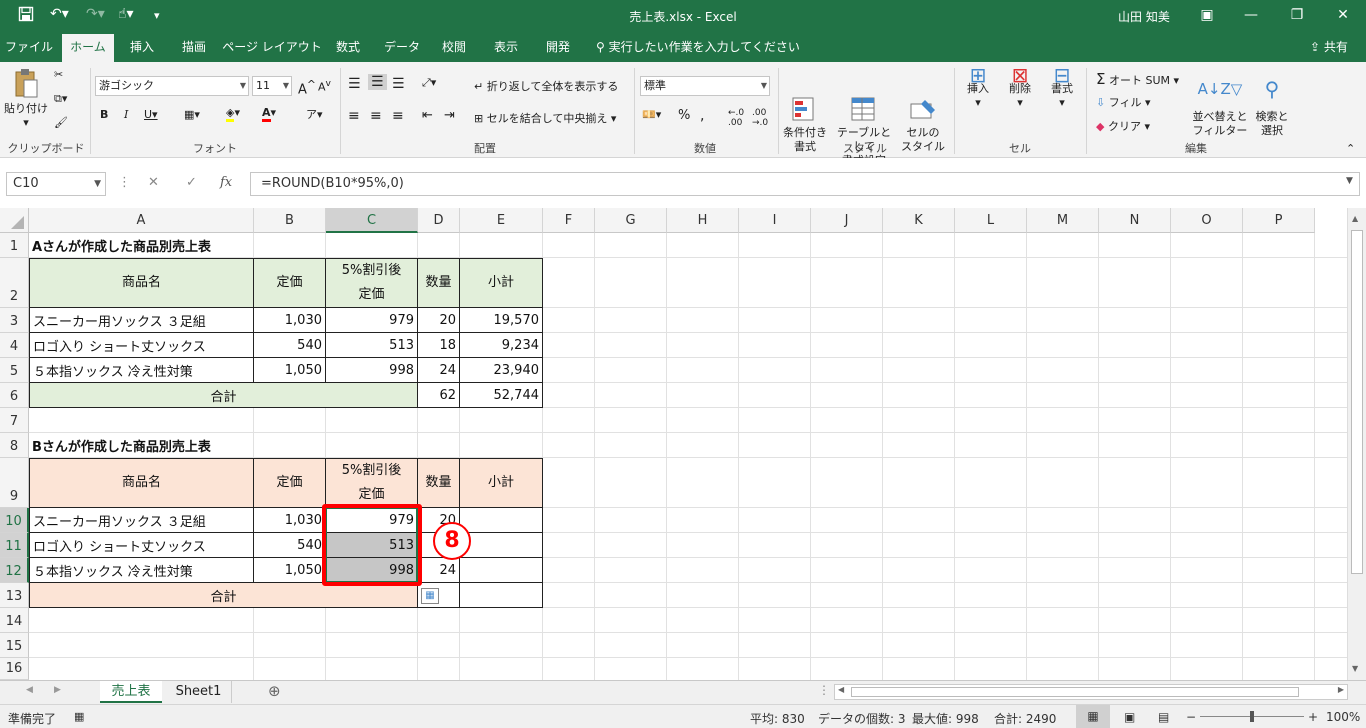  What do you see at coordinates (372, 220) in the screenshot?
I see `column-header-c: C` at bounding box center [372, 220].